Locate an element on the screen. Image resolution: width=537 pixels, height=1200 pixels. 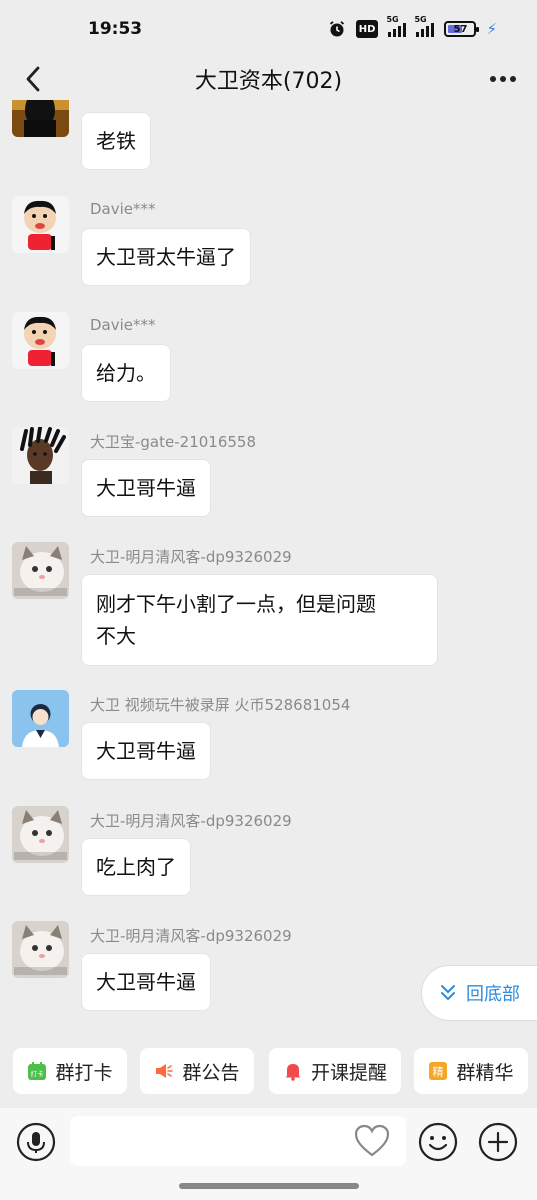
announcement-button: 群公告 is located at coordinates (197, 1071).